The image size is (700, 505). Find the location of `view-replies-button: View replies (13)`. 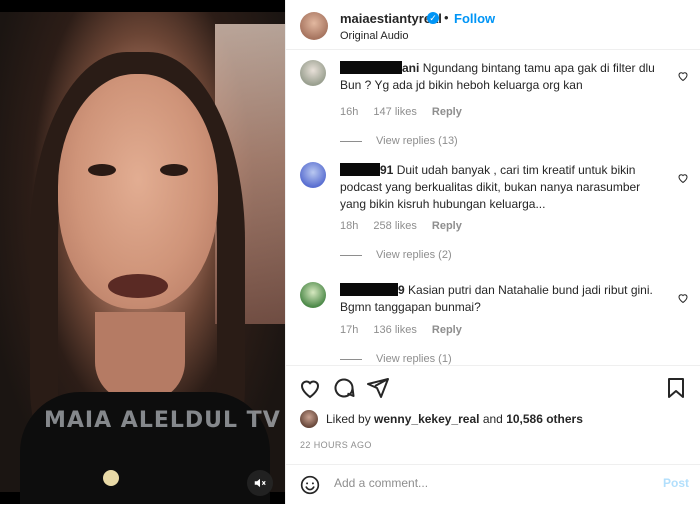

view-replies-button: View replies (13) is located at coordinates (399, 141).